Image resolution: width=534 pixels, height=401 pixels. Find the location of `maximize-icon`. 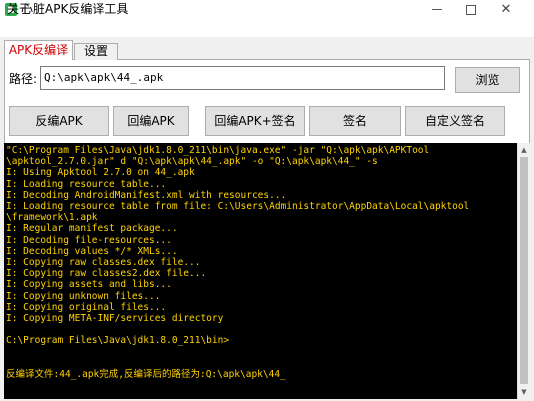

maximize-icon is located at coordinates (471, 9).